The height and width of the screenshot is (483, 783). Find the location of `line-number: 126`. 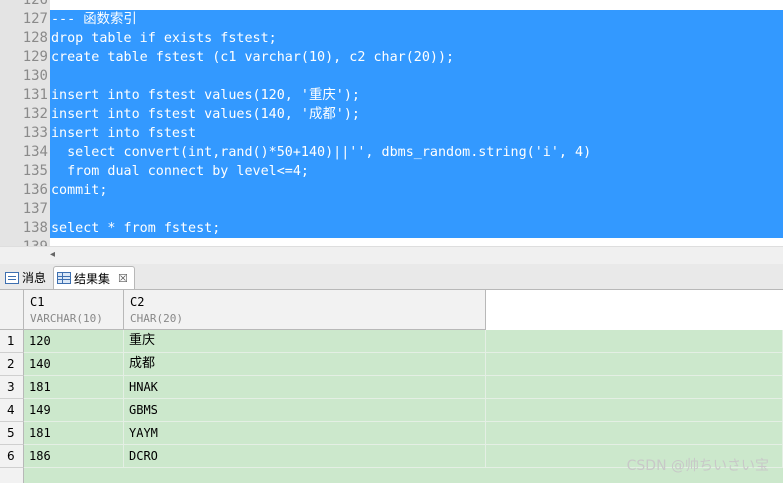

line-number: 126 is located at coordinates (35, 4).